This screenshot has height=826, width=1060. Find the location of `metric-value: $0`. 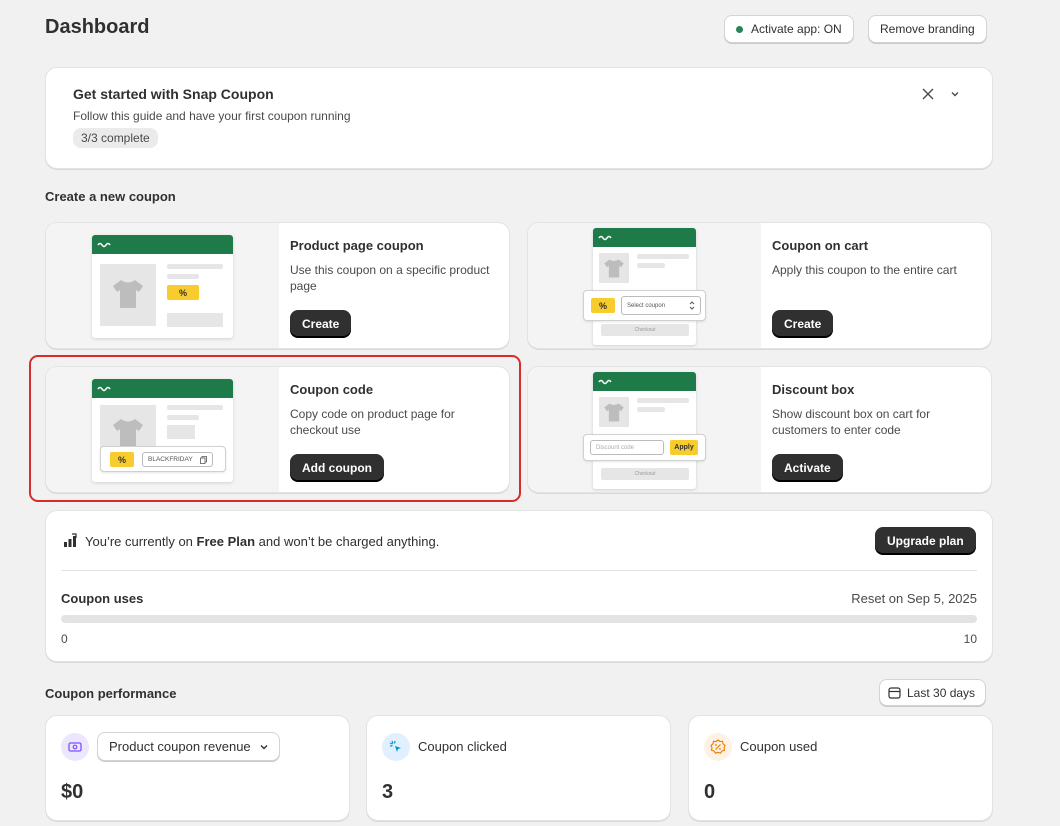

metric-value: $0 is located at coordinates (72, 792).